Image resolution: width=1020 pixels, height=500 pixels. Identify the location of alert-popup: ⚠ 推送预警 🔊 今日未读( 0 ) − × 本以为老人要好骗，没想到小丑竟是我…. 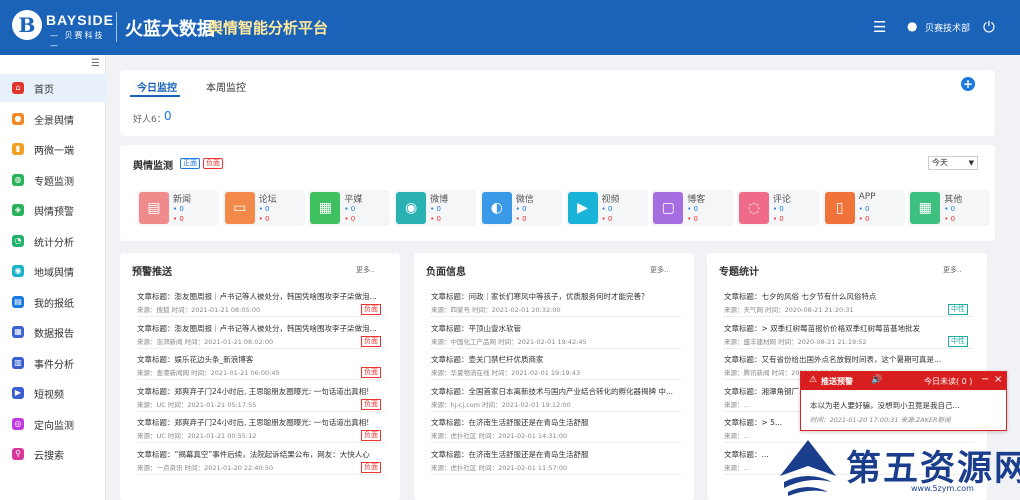
(903, 401).